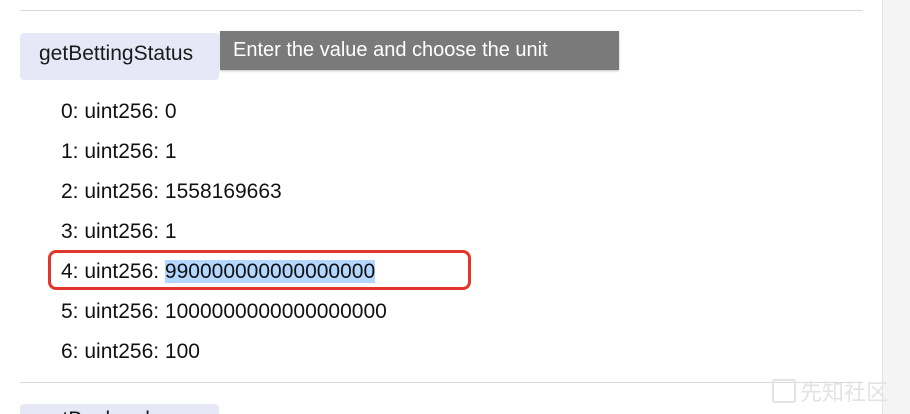  What do you see at coordinates (896, 207) in the screenshot?
I see `vertical-scrollbar` at bounding box center [896, 207].